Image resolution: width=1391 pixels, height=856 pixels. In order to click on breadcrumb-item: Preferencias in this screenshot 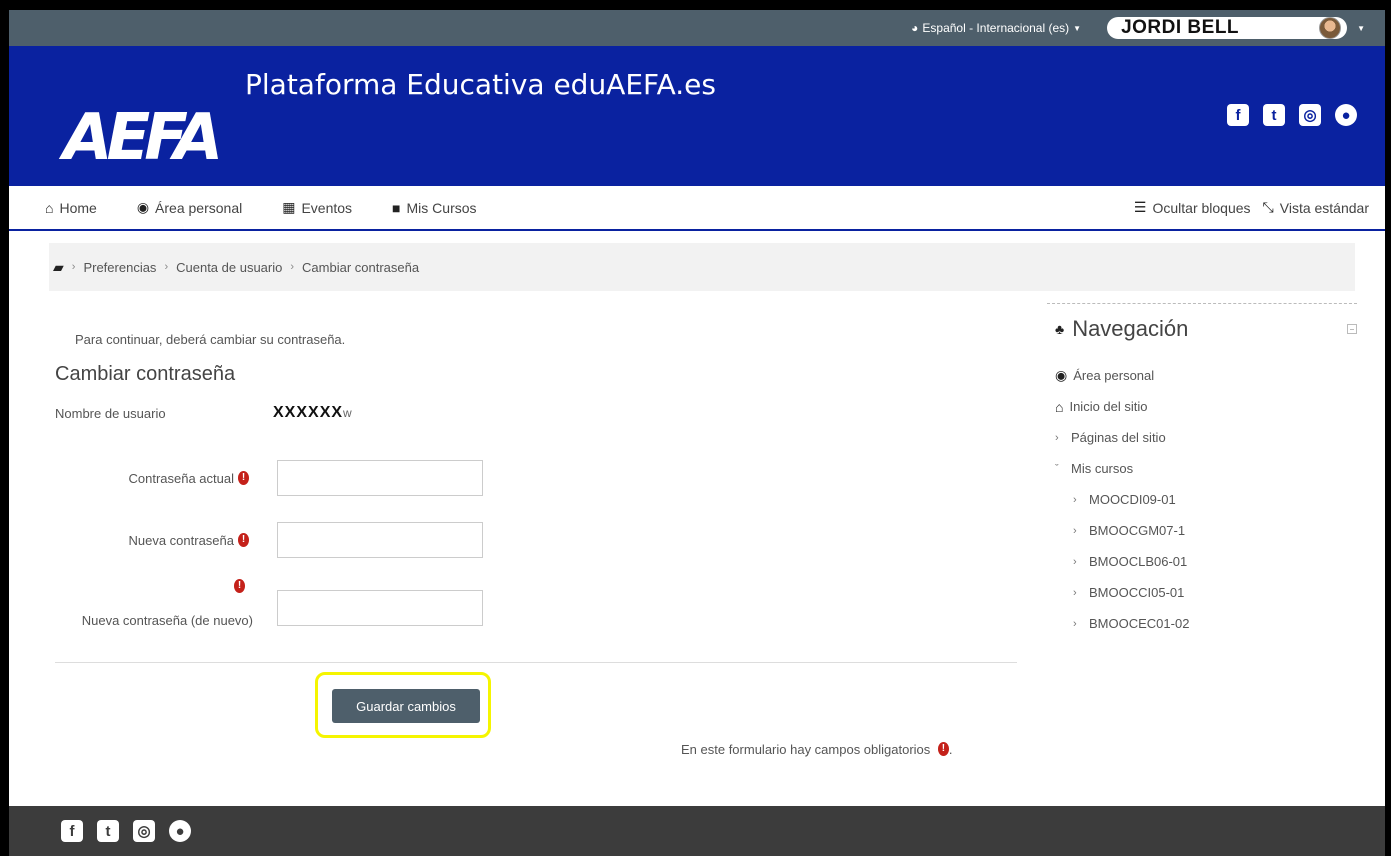, I will do `click(119, 267)`.